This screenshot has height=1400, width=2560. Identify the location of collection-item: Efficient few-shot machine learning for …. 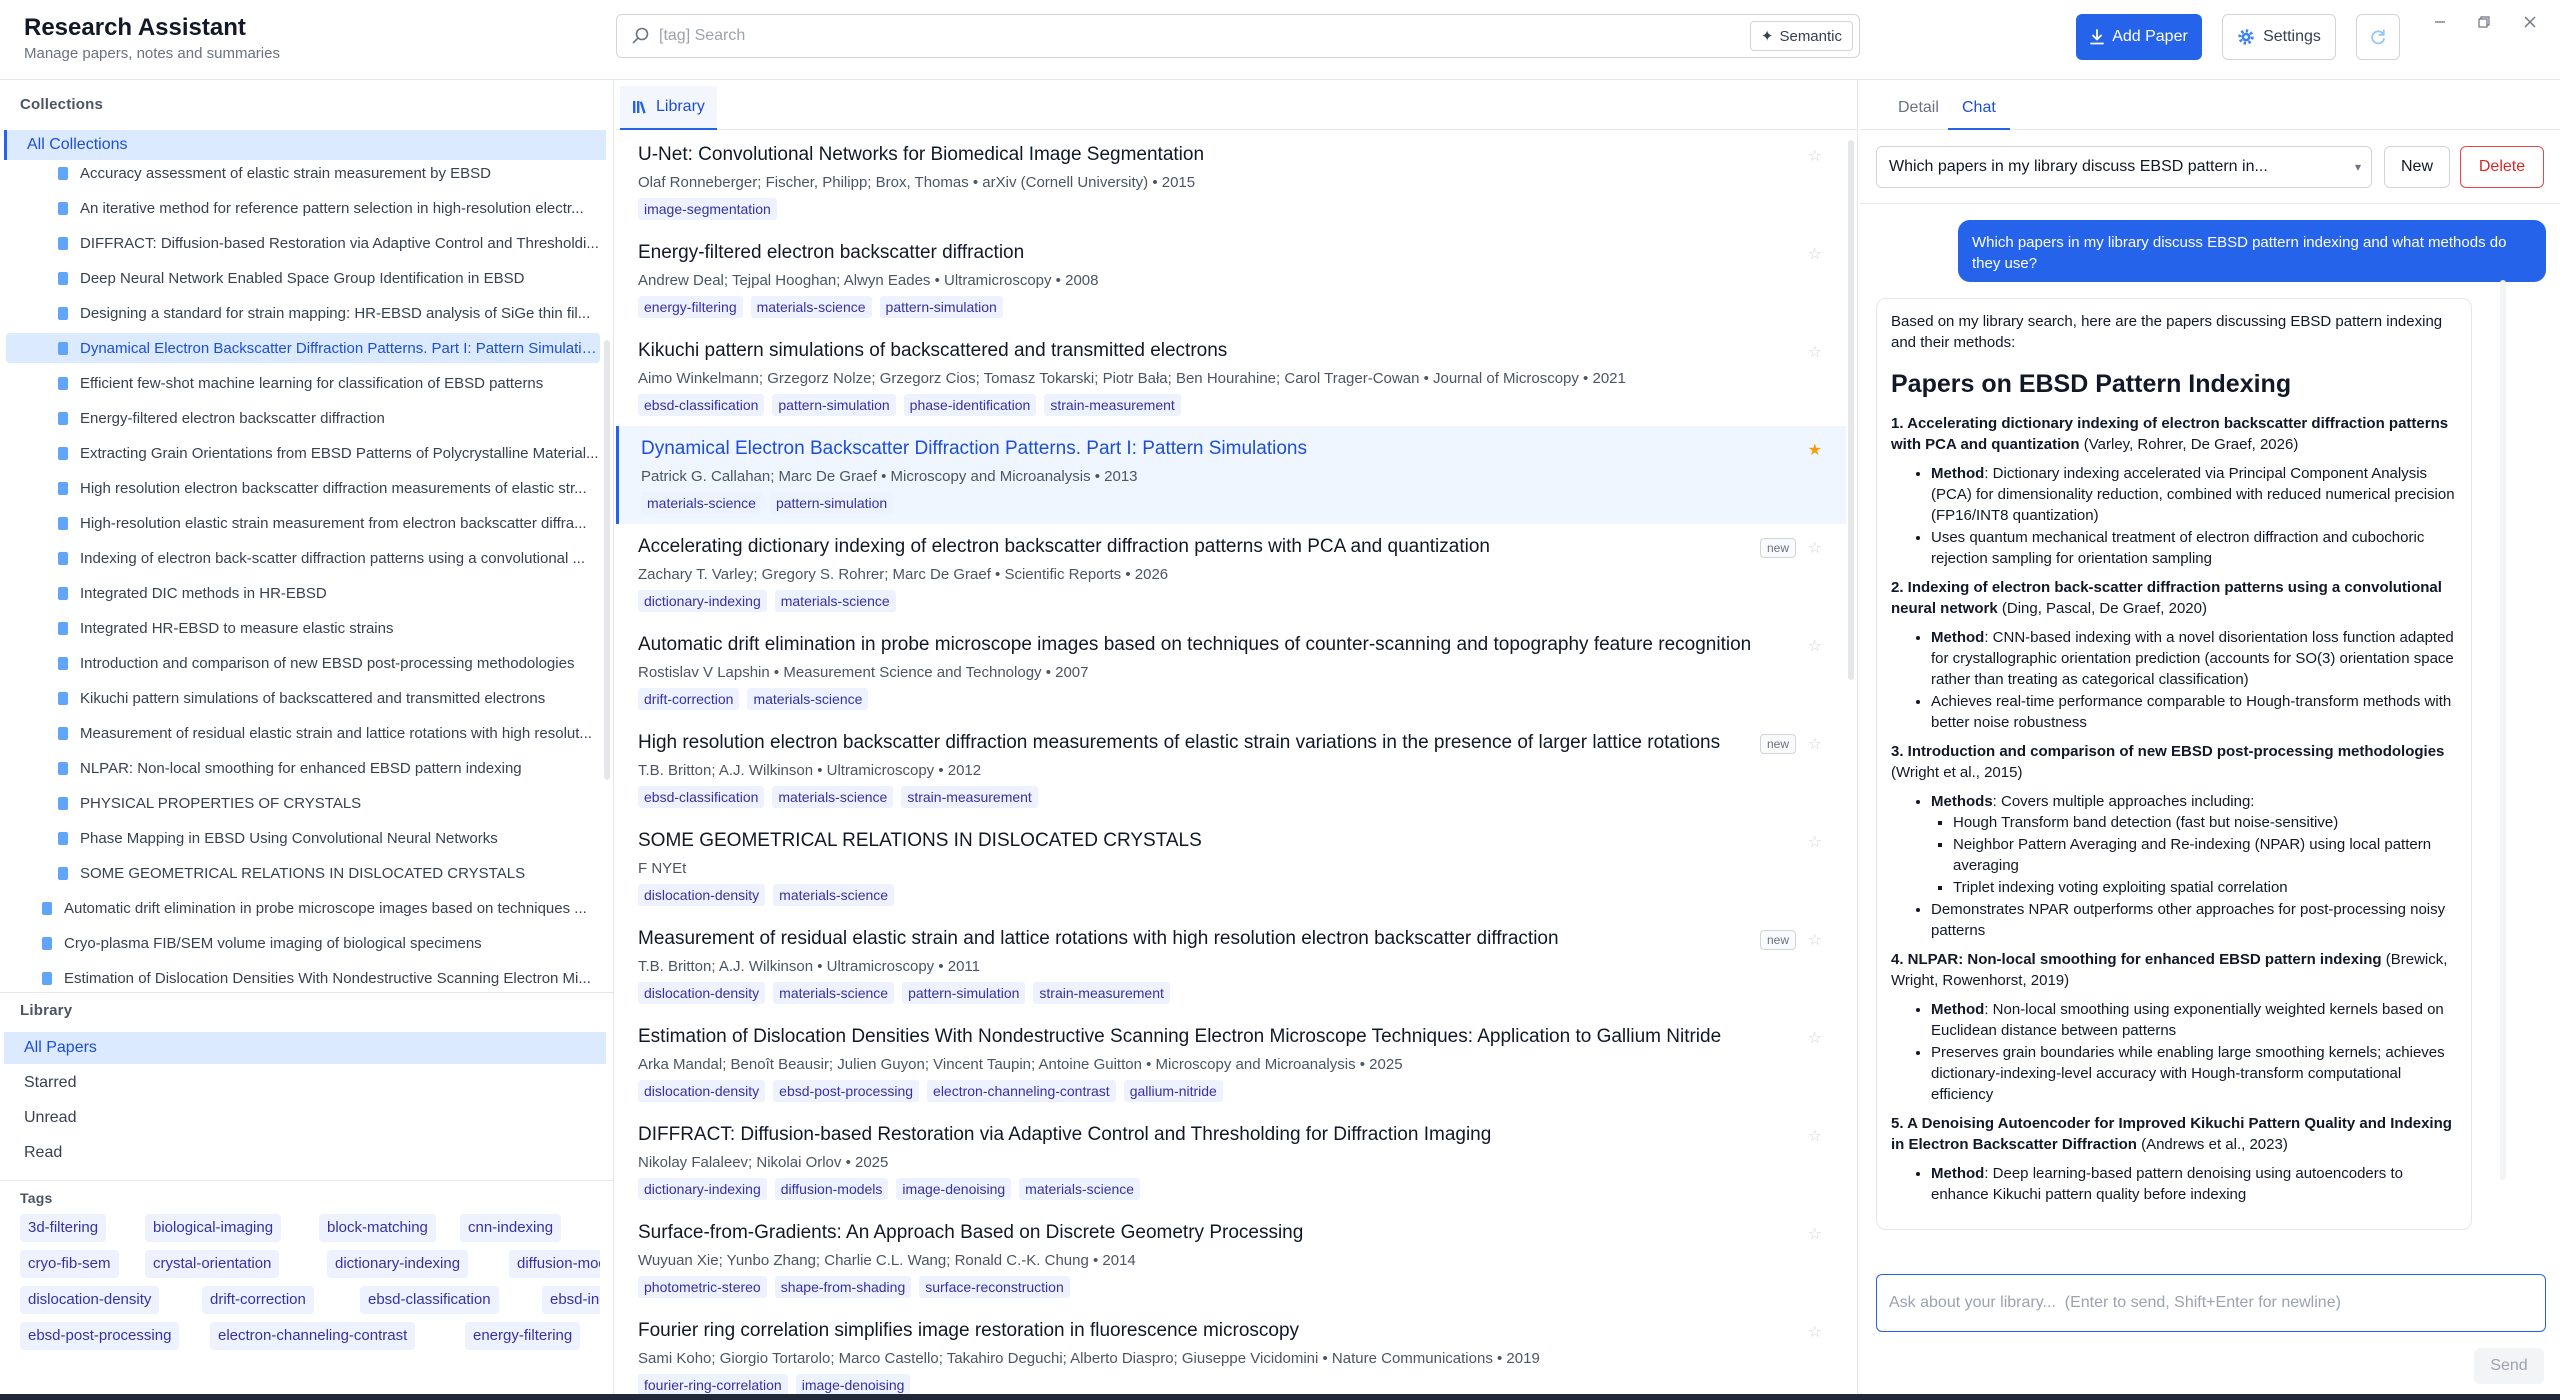
(303, 383).